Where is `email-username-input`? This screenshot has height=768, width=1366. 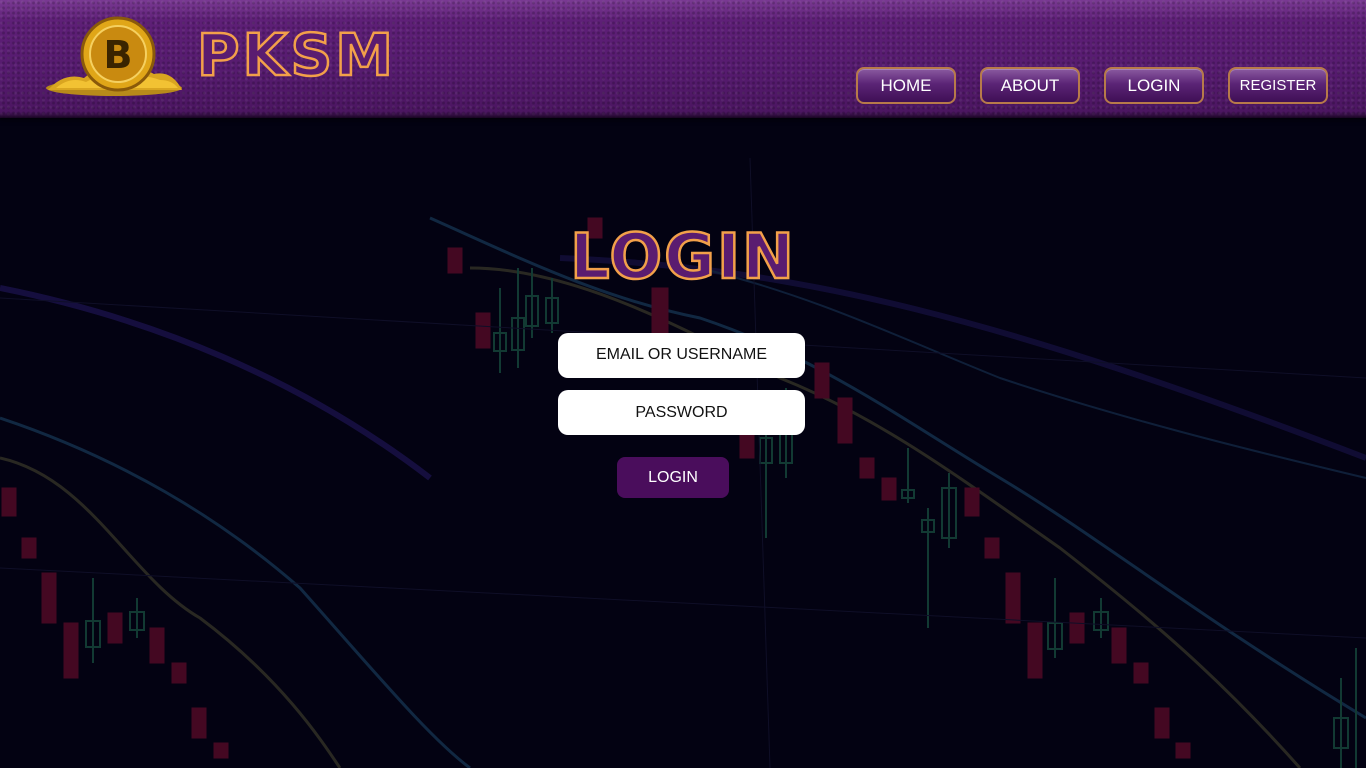 email-username-input is located at coordinates (681, 355).